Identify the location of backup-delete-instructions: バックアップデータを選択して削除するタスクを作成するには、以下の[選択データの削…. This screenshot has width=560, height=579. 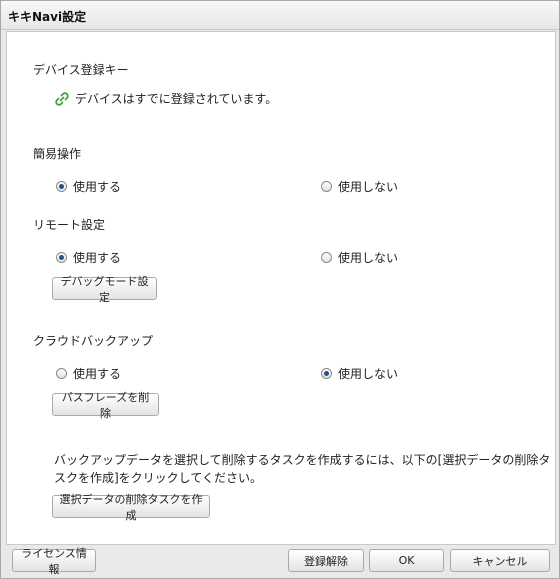
(302, 469).